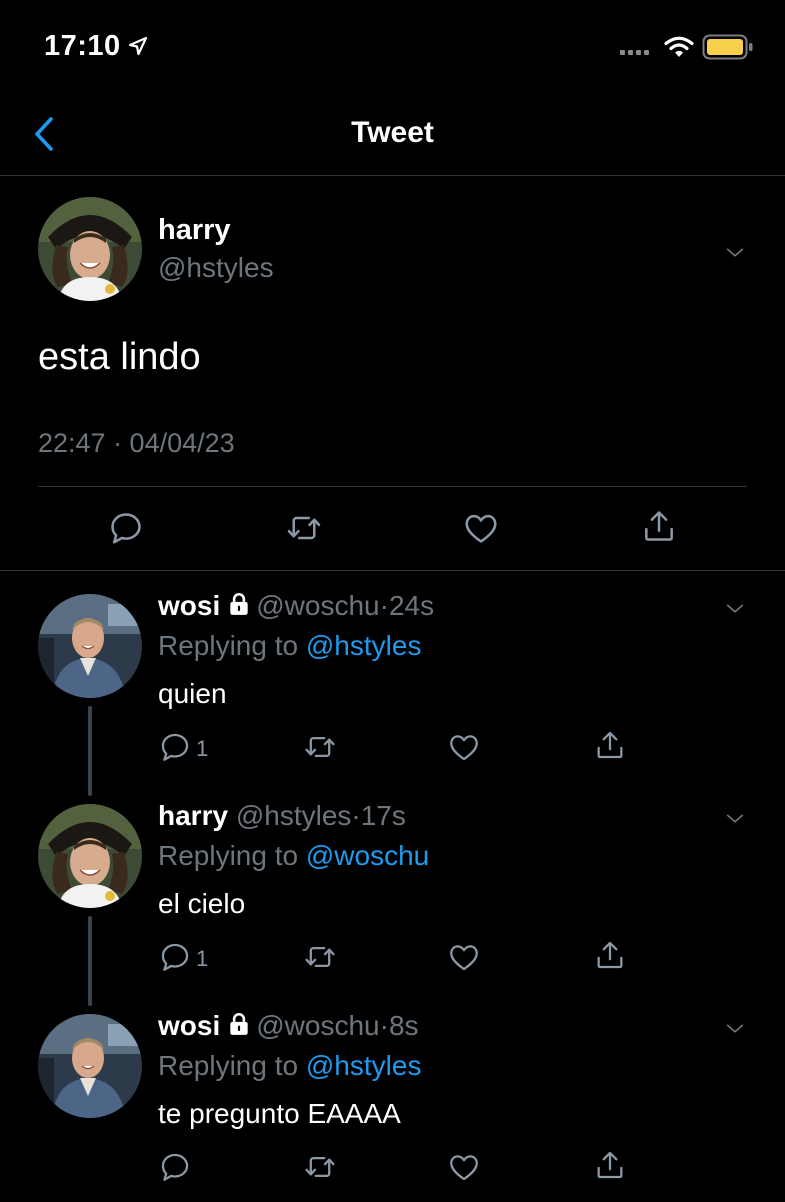 This screenshot has width=785, height=1202. I want to click on reply-time: 24s, so click(411, 605).